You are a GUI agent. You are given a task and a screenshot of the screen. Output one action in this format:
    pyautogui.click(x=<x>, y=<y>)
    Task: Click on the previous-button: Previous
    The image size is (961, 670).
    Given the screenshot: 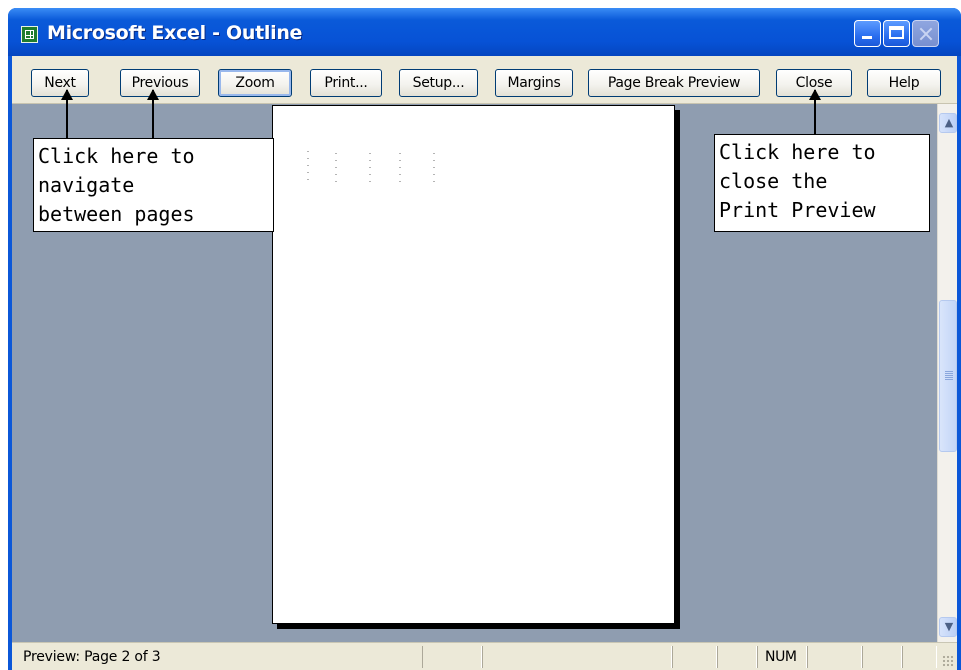 What is the action you would take?
    pyautogui.click(x=160, y=83)
    